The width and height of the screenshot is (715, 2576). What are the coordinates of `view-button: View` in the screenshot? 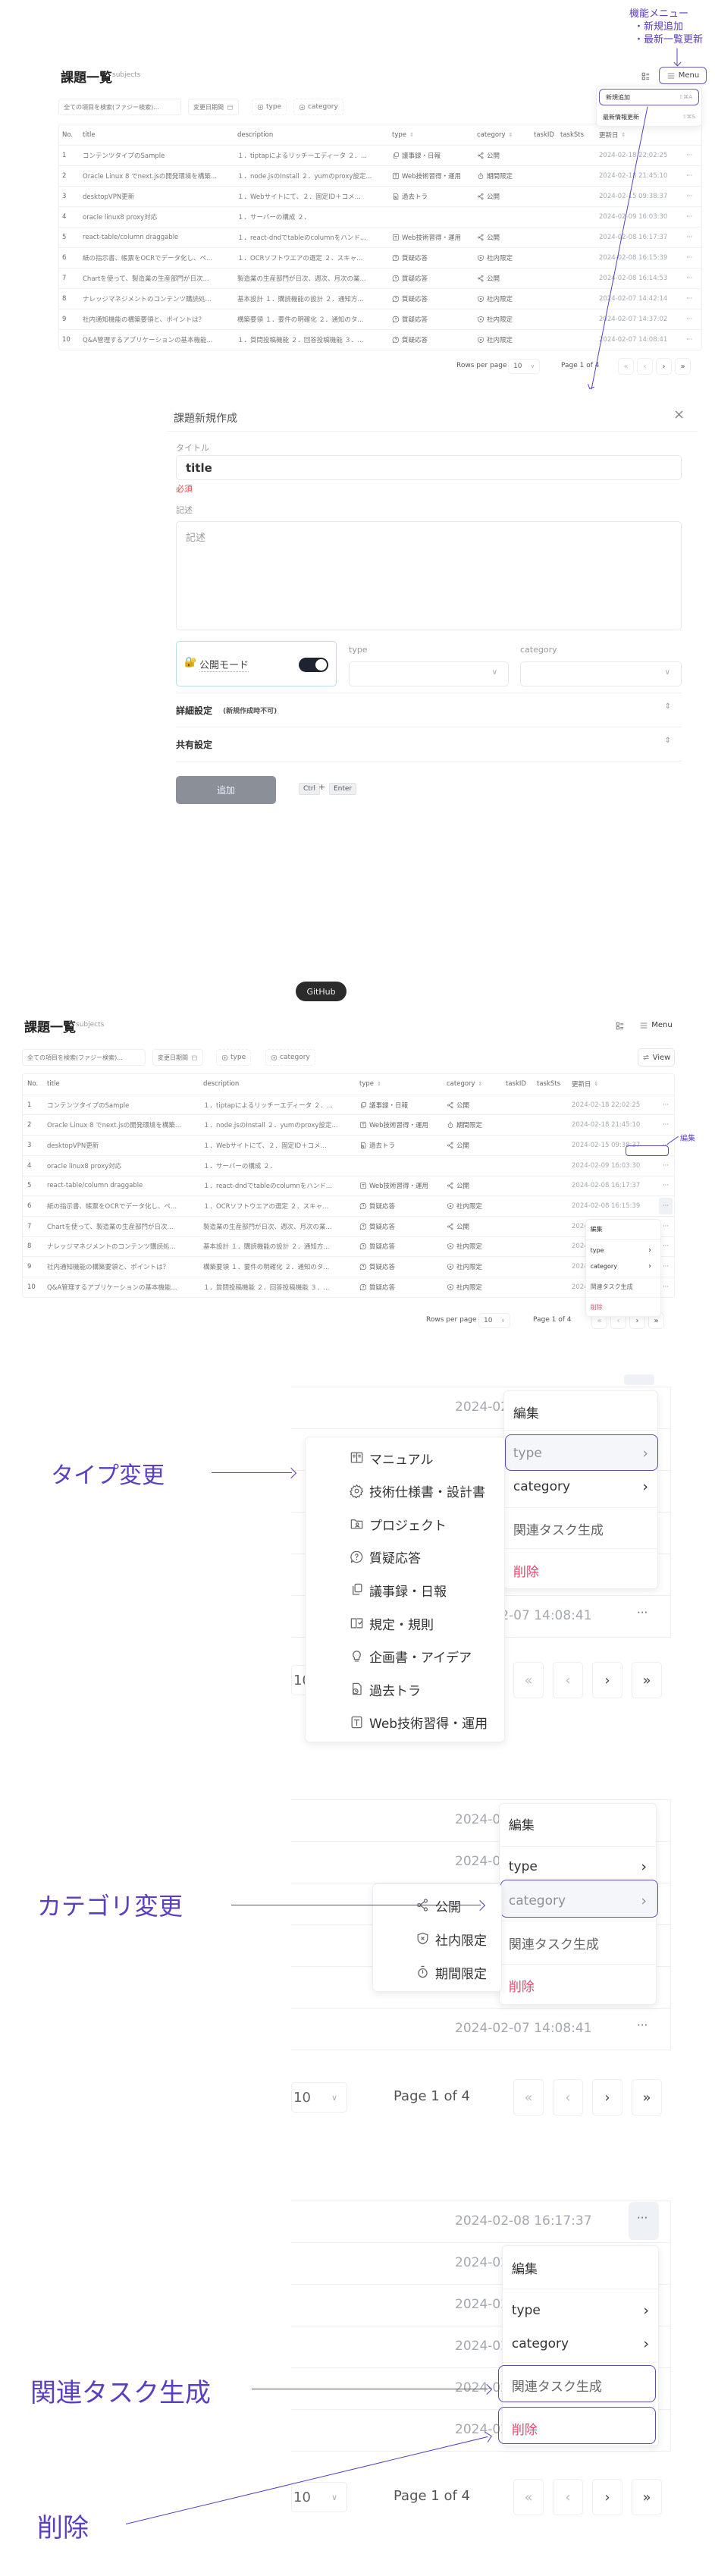 It's located at (656, 1057).